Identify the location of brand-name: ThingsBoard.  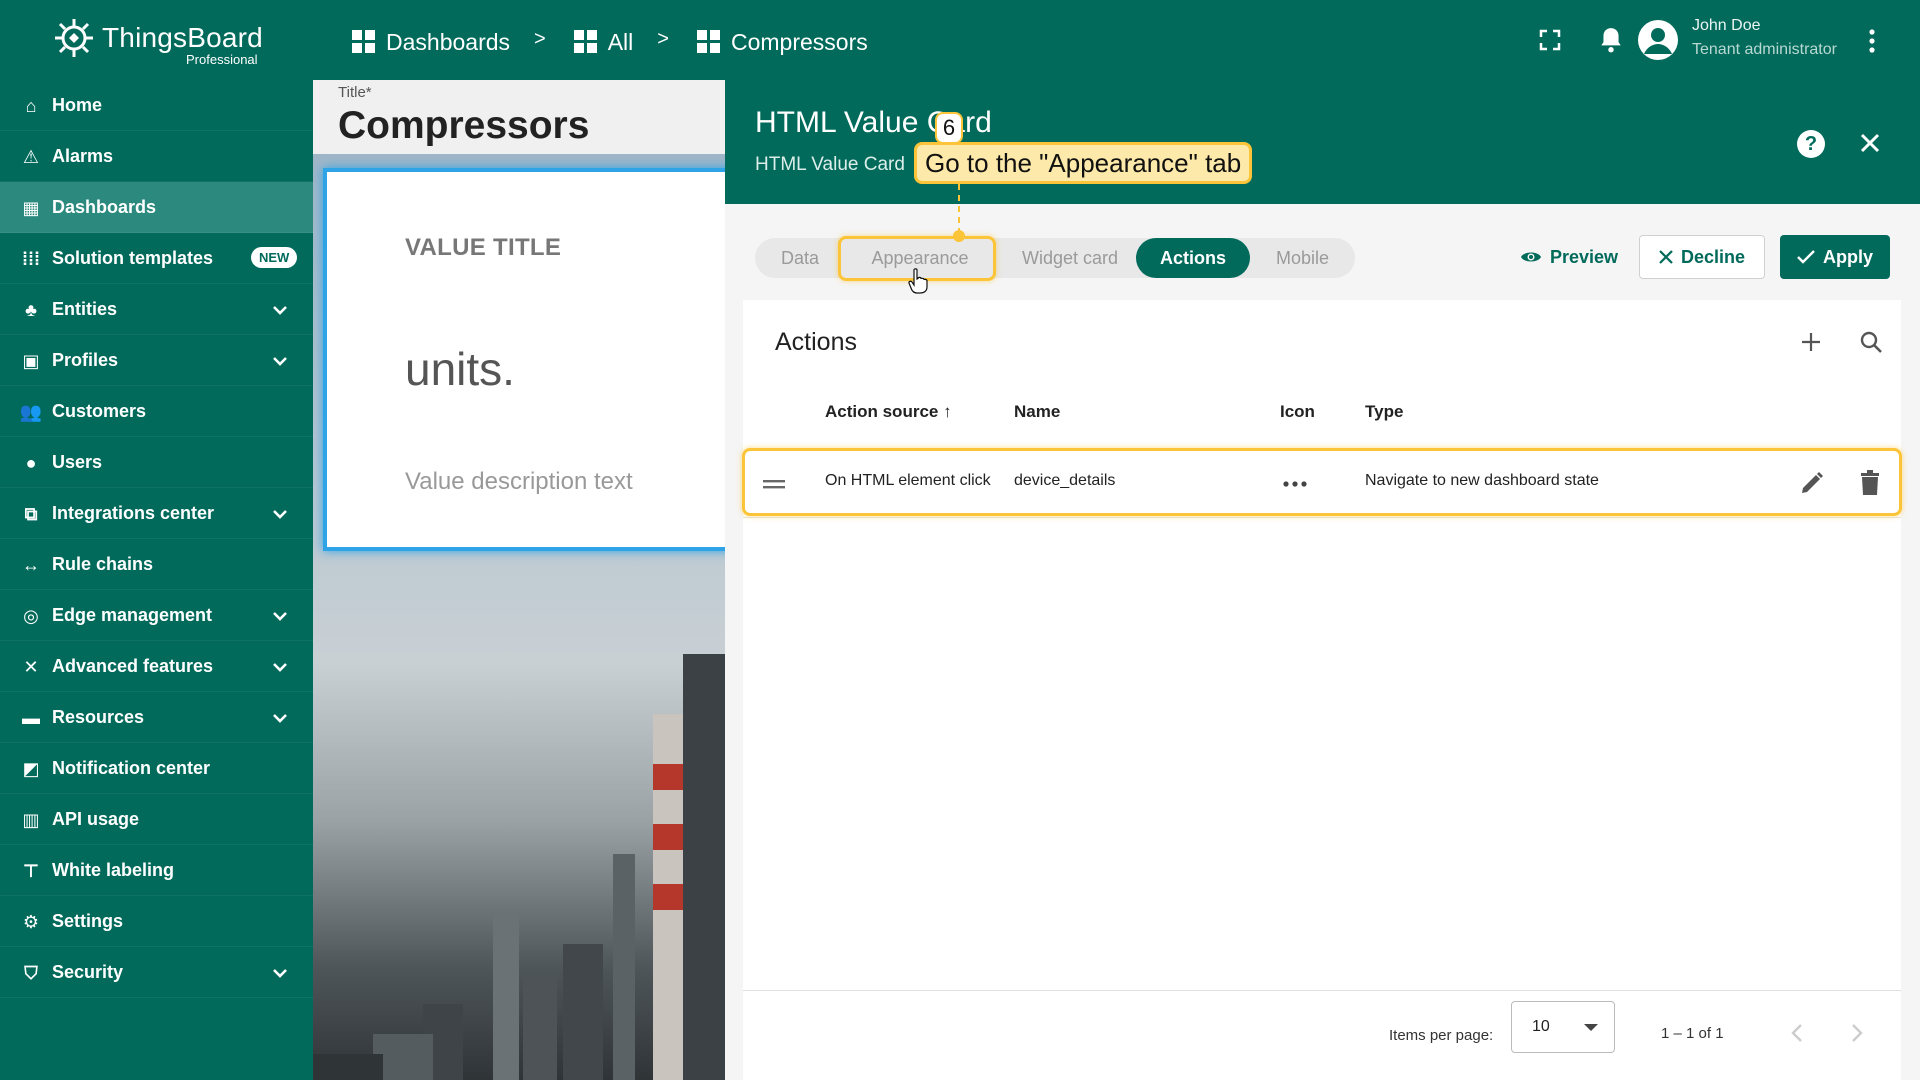
(182, 37).